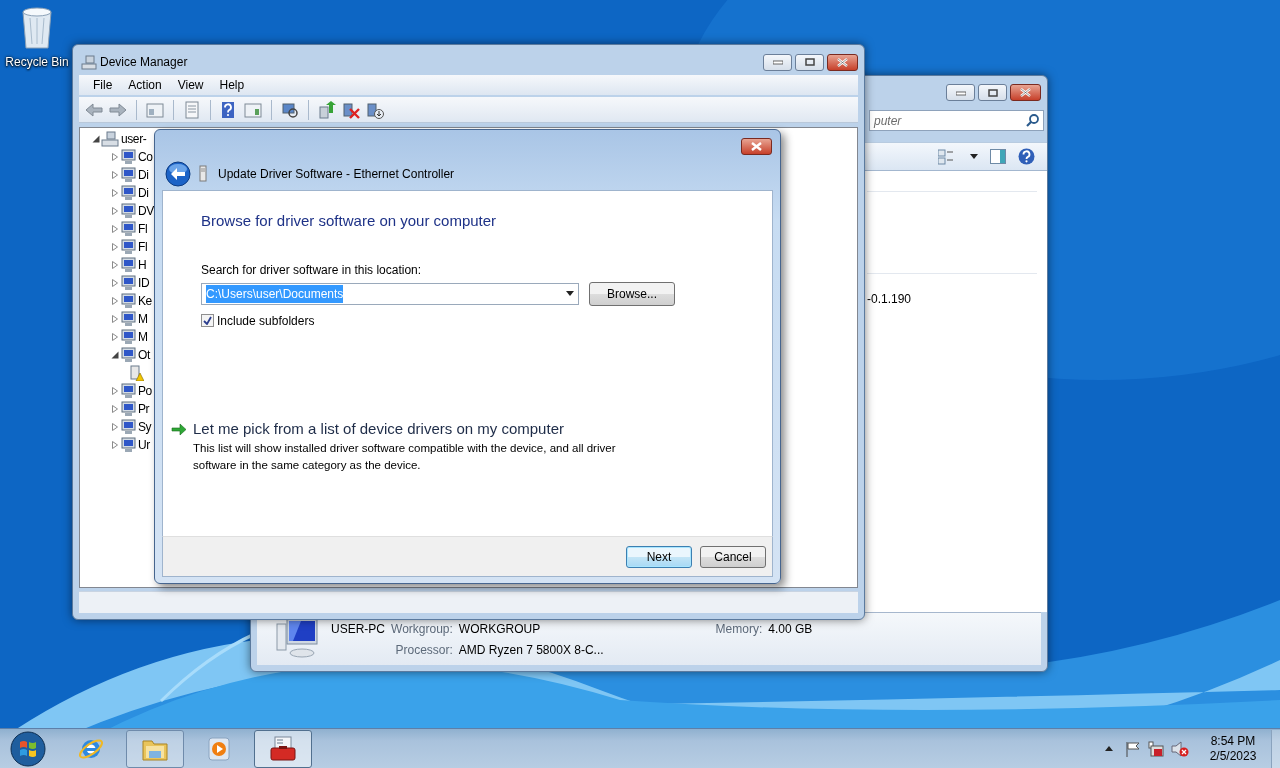 The image size is (1280, 768). What do you see at coordinates (144, 355) in the screenshot?
I see `tree-item: Ot` at bounding box center [144, 355].